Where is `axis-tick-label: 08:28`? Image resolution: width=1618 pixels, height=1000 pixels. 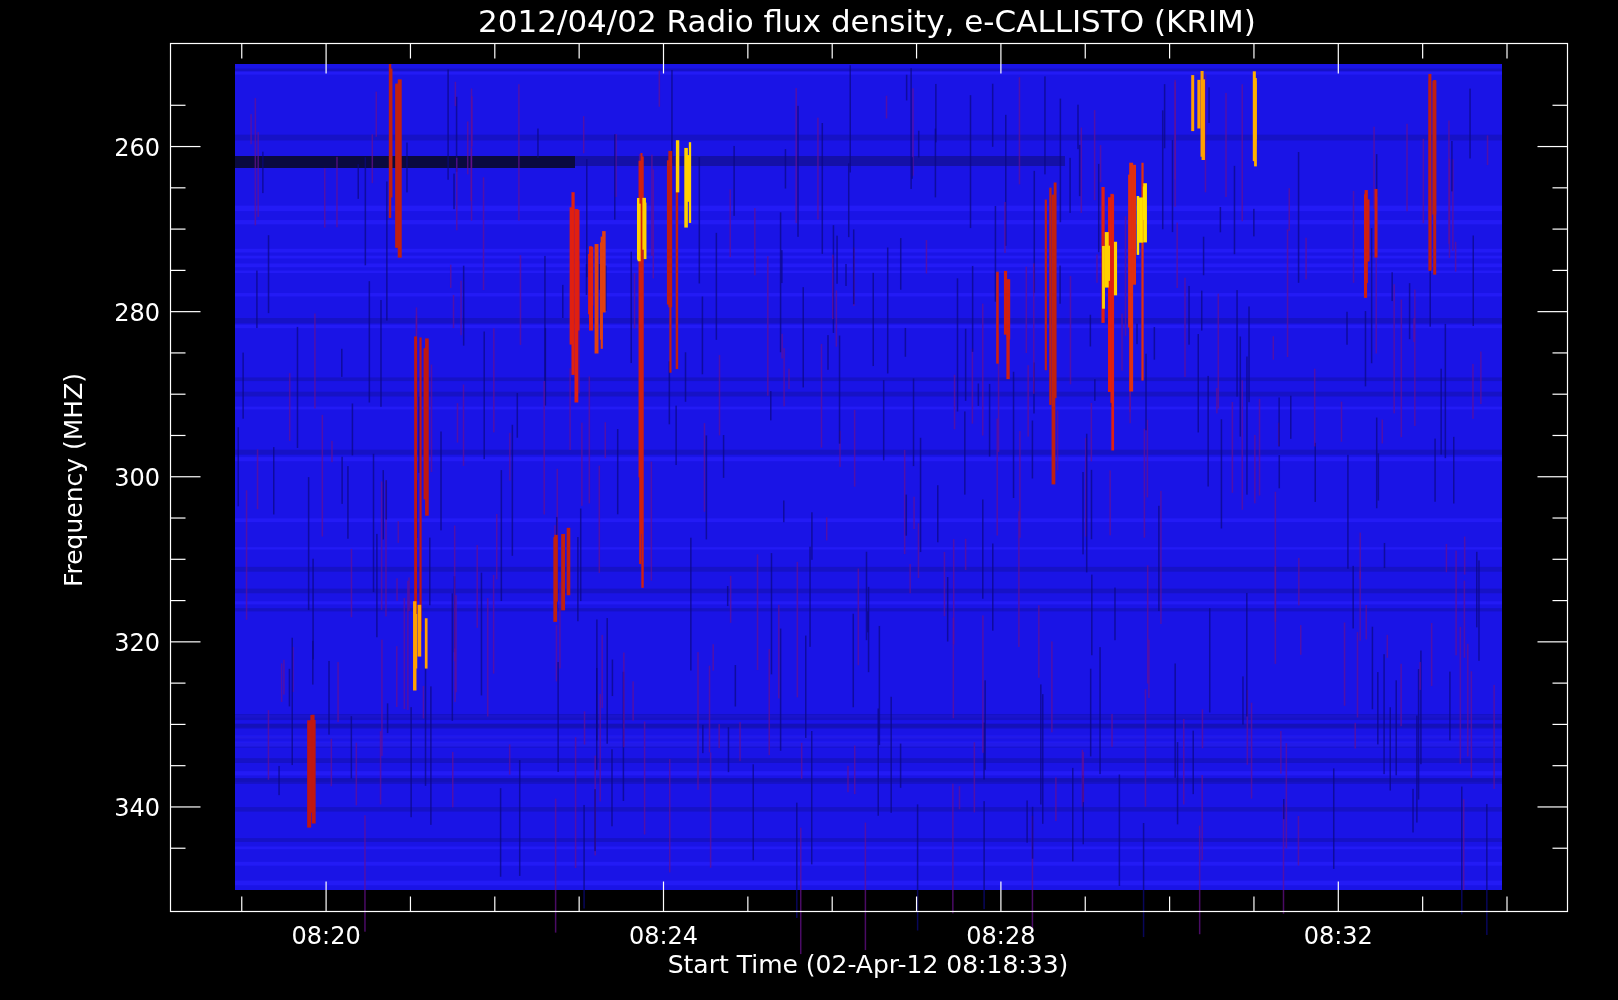 axis-tick-label: 08:28 is located at coordinates (1001, 936).